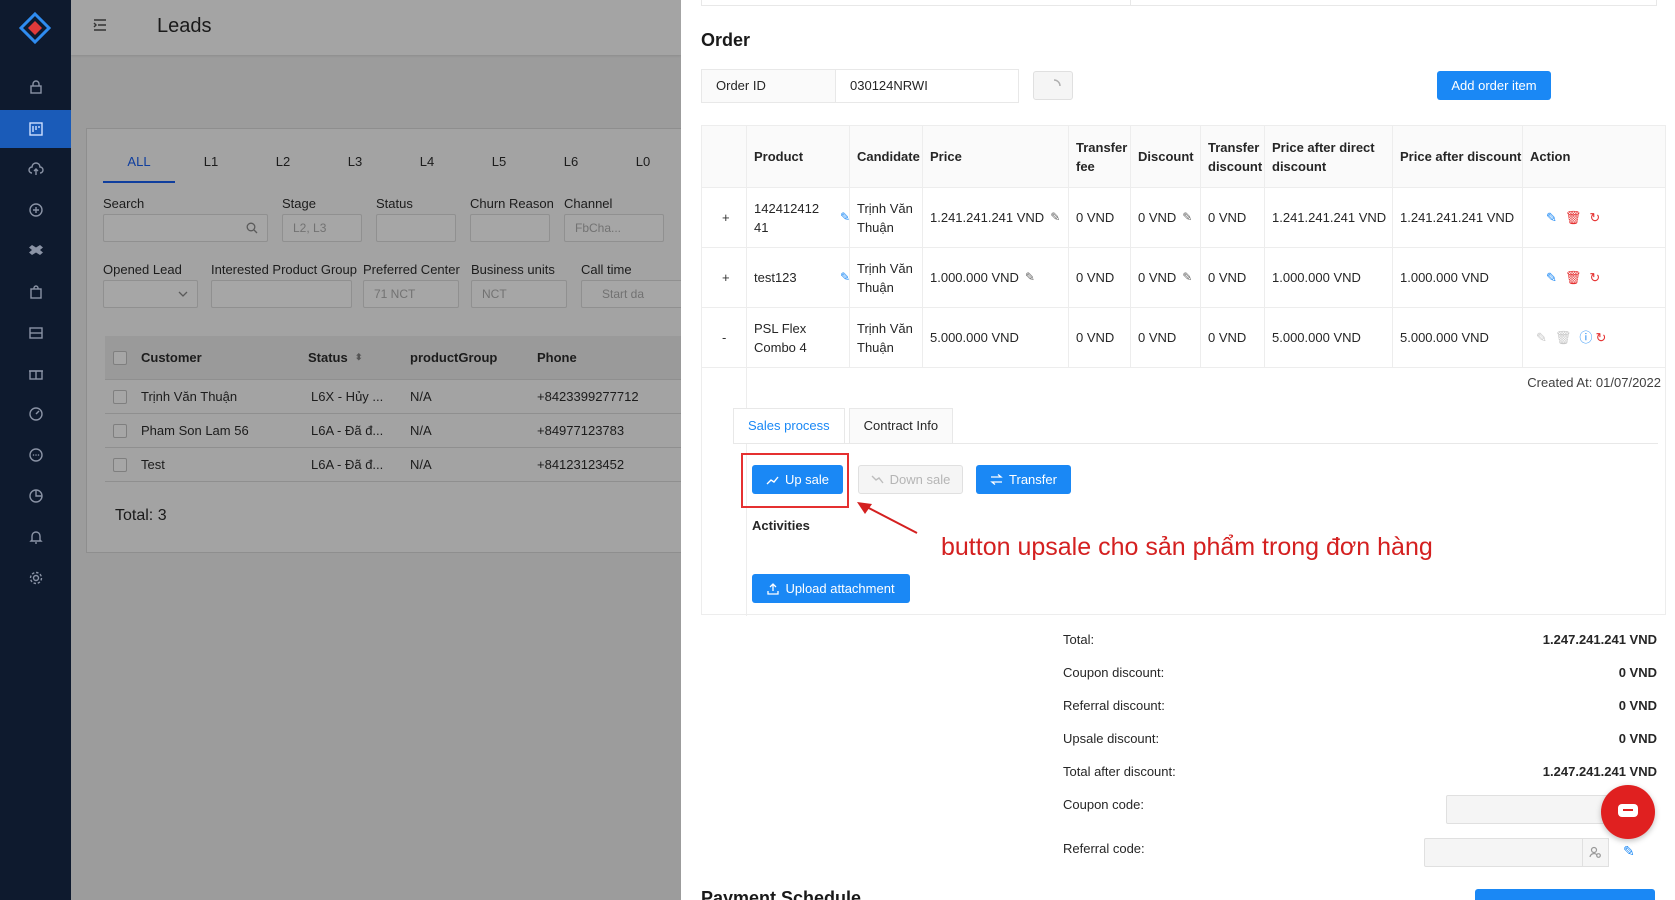 This screenshot has height=900, width=1675. Describe the element at coordinates (35, 169) in the screenshot. I see `nav-upload-cloud-icon` at that location.